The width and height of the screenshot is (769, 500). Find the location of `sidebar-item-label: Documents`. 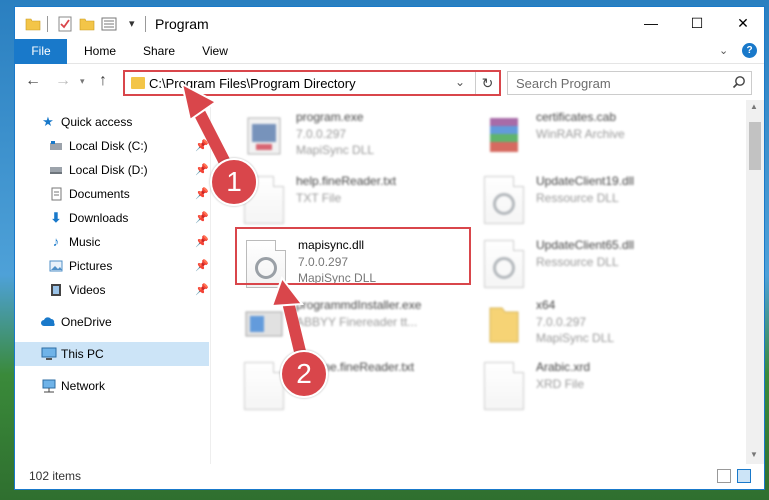

sidebar-item-label: Documents is located at coordinates (99, 194).